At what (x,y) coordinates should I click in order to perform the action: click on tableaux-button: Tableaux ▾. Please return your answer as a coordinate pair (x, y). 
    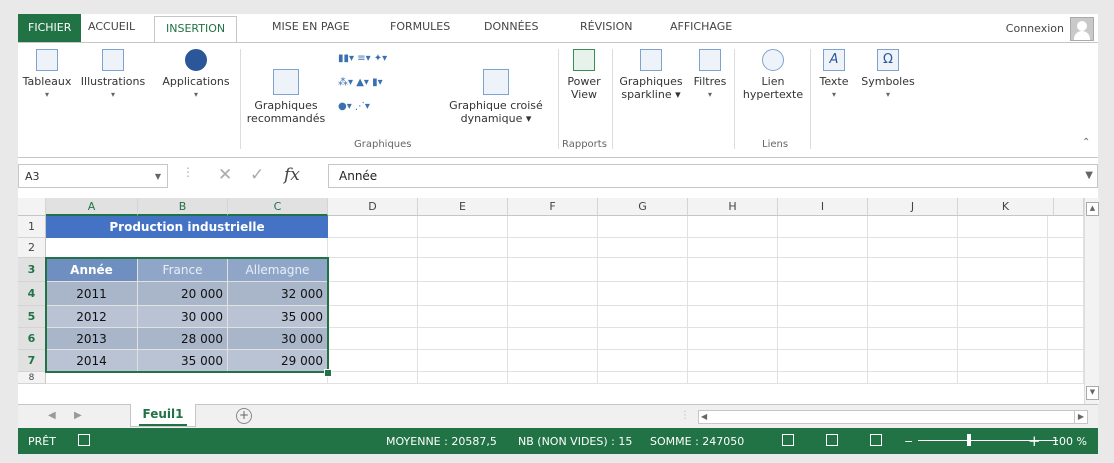
    Looking at the image, I should click on (47, 75).